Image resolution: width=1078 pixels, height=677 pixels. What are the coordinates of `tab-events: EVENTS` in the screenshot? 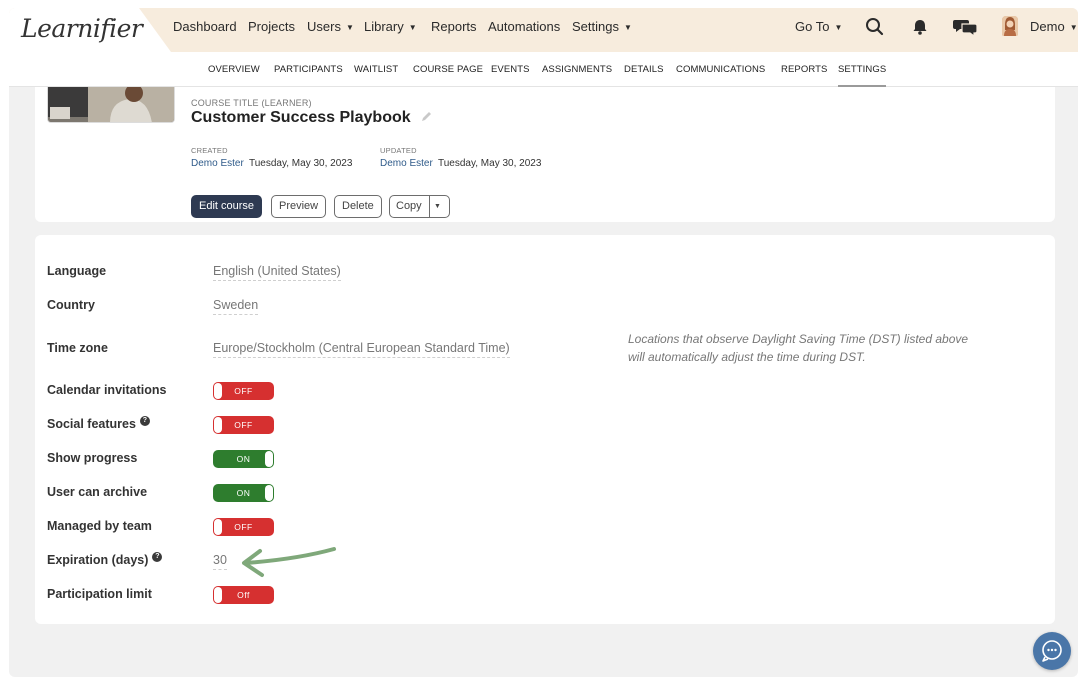 It's located at (510, 69).